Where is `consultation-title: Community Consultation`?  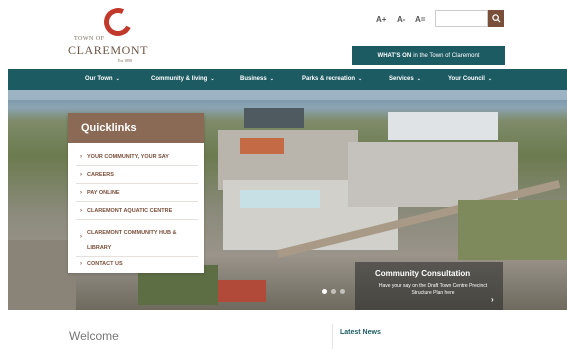 consultation-title: Community Consultation is located at coordinates (423, 273).